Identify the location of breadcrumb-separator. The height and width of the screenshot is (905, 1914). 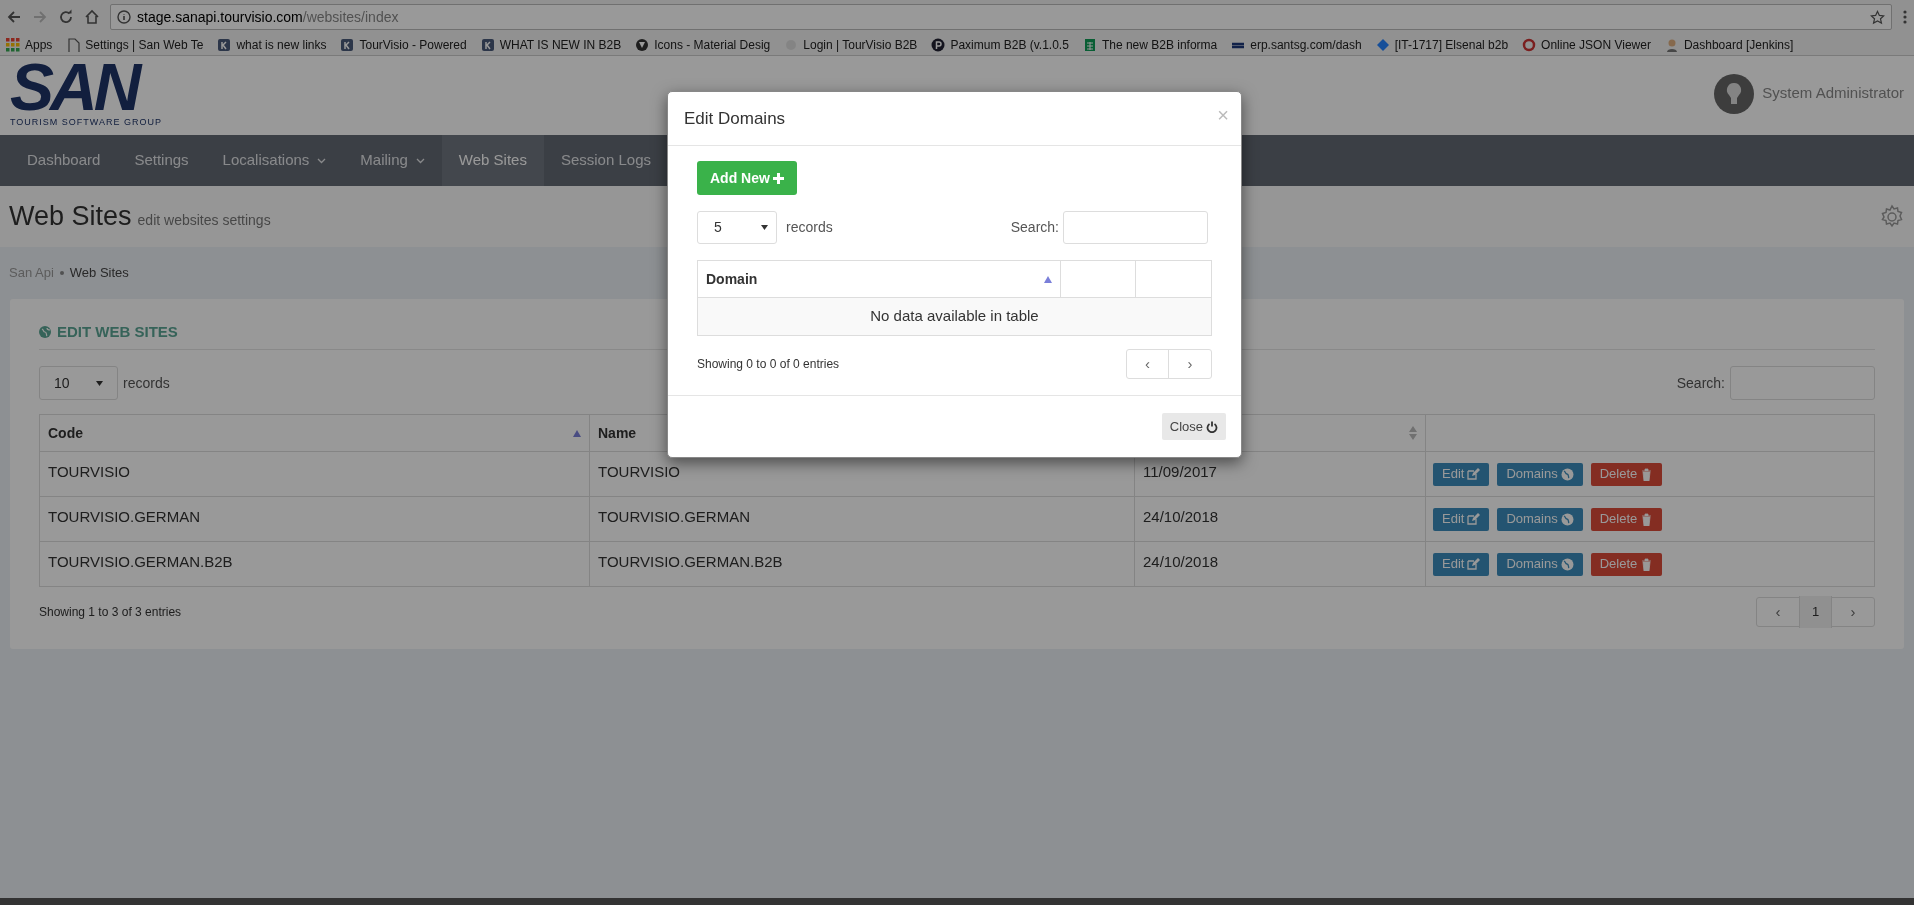
(61, 273).